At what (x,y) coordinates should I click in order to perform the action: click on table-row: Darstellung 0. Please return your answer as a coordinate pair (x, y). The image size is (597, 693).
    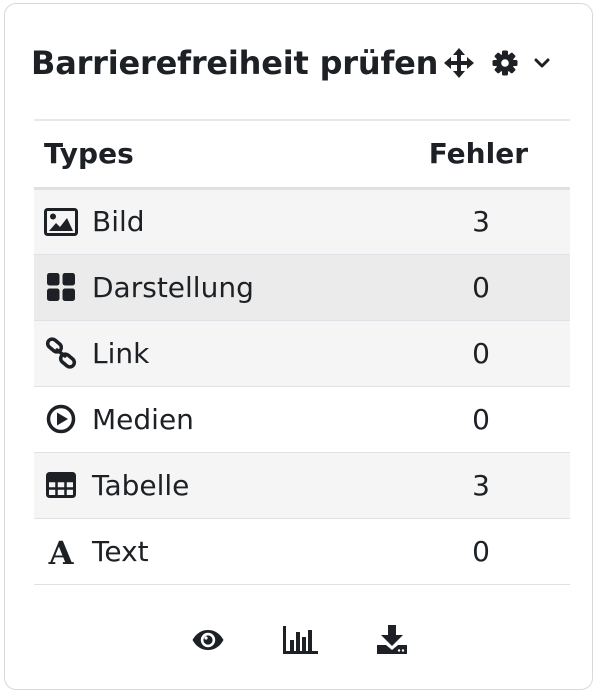
    Looking at the image, I should click on (302, 287).